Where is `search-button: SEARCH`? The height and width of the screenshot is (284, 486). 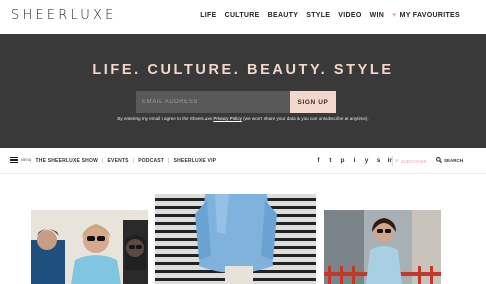
search-button: SEARCH is located at coordinates (449, 160).